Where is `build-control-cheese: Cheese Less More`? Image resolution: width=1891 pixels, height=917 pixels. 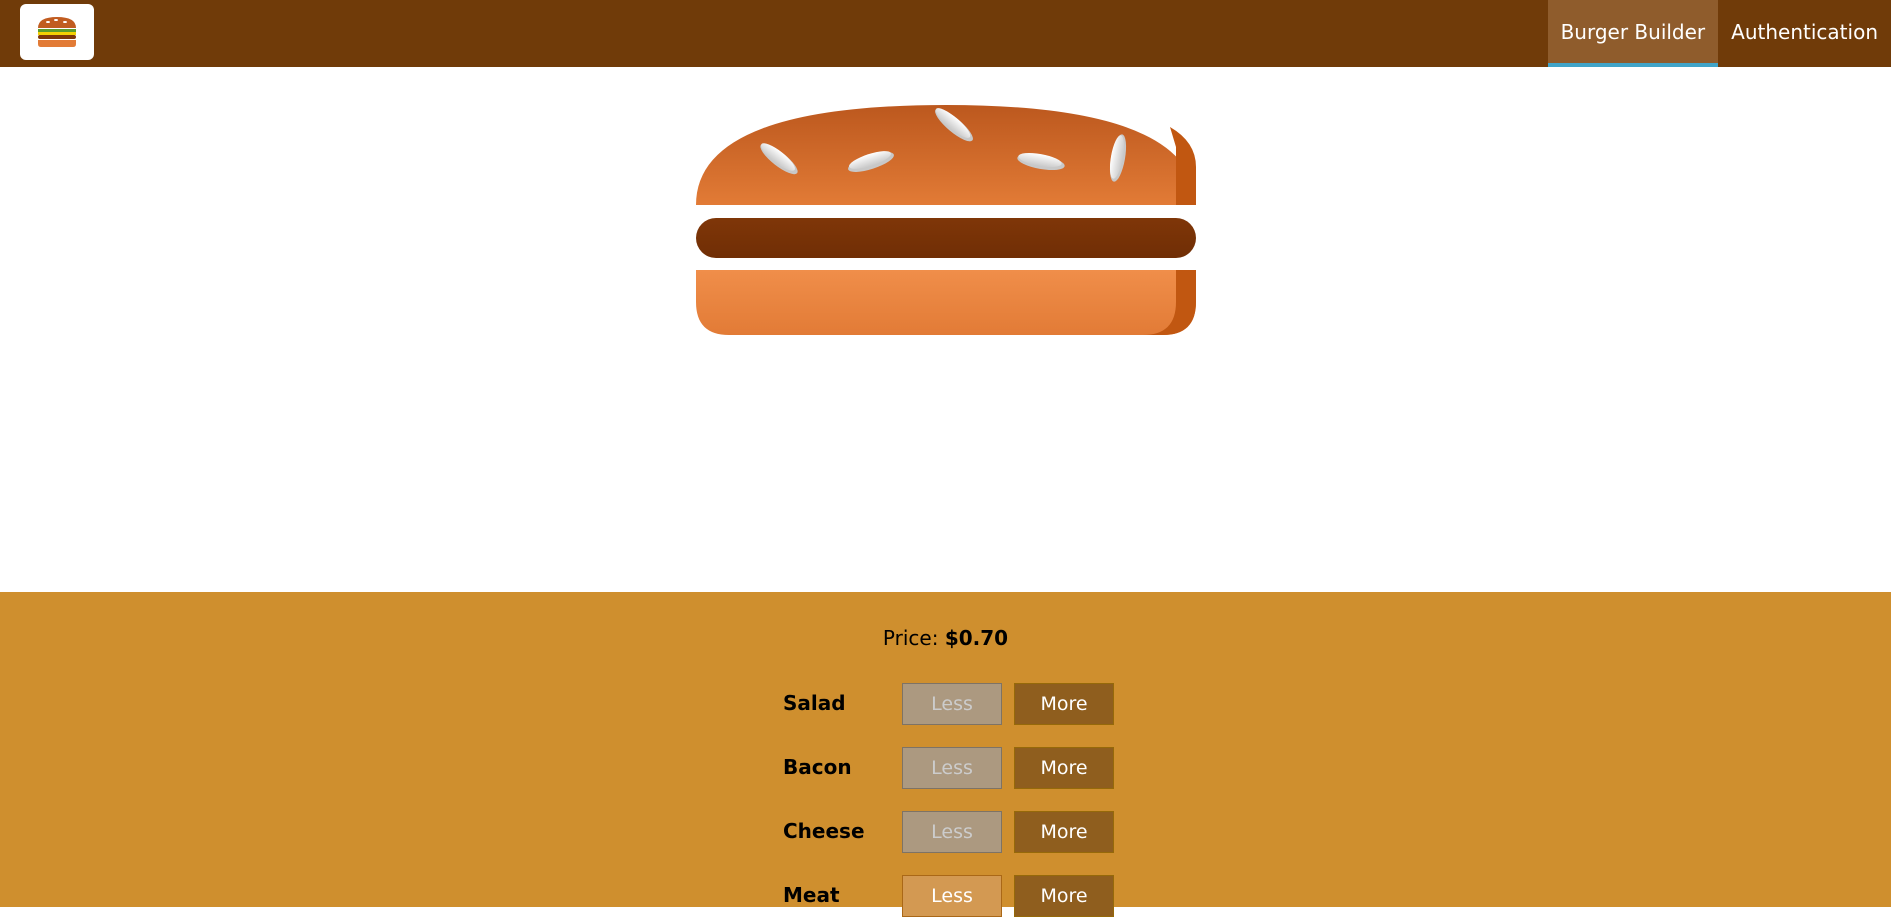
build-control-cheese: Cheese Less More is located at coordinates (948, 832).